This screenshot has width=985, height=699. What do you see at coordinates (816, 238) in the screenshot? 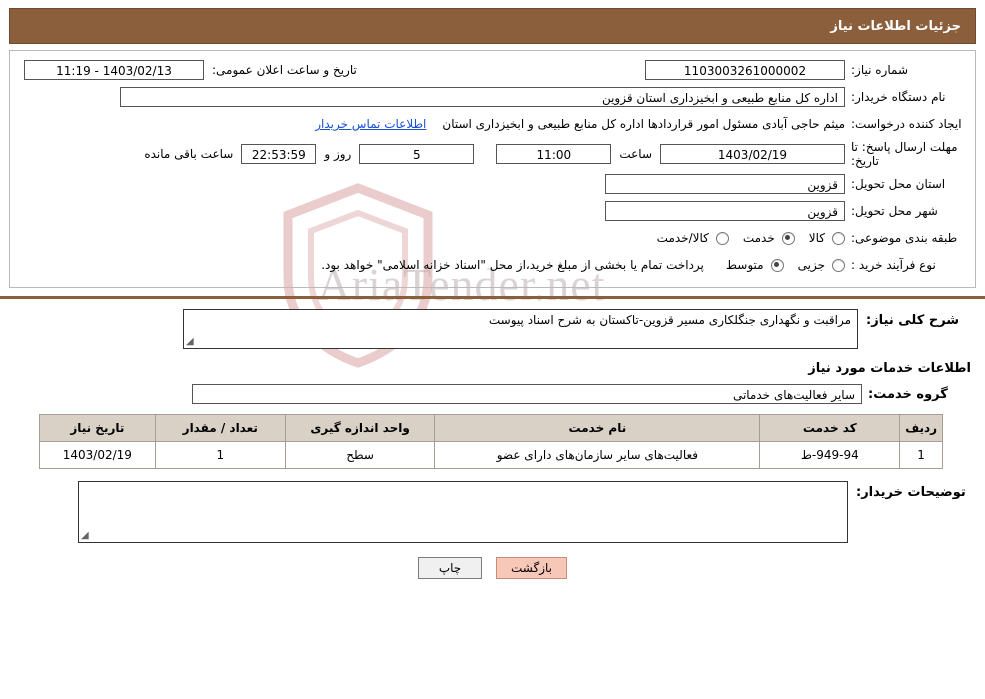
I see `radio-category-goods-label: کالا` at bounding box center [816, 238].